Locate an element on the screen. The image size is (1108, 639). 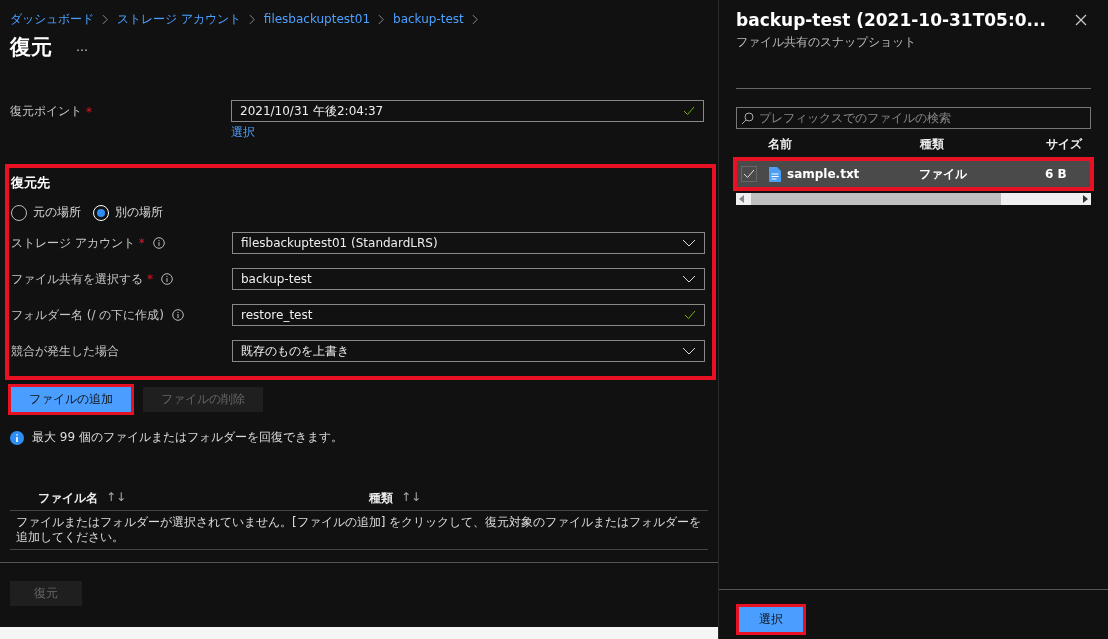
radio-option: 元の場所 is located at coordinates (46, 212).